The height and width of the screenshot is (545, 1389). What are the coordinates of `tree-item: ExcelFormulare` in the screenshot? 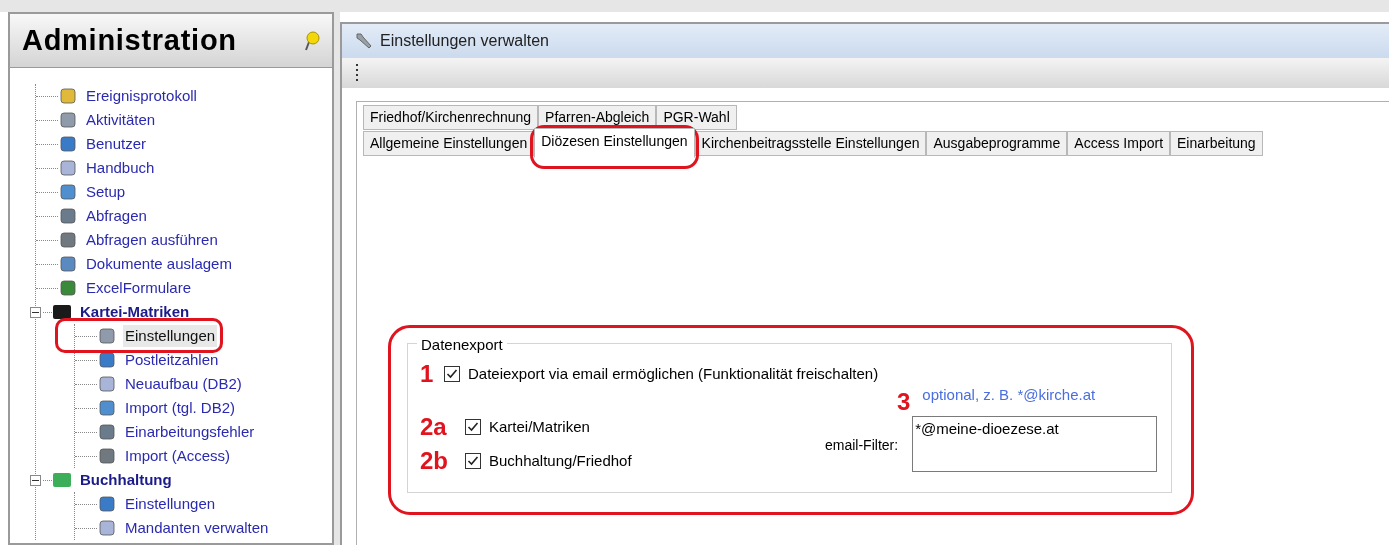 It's located at (139, 288).